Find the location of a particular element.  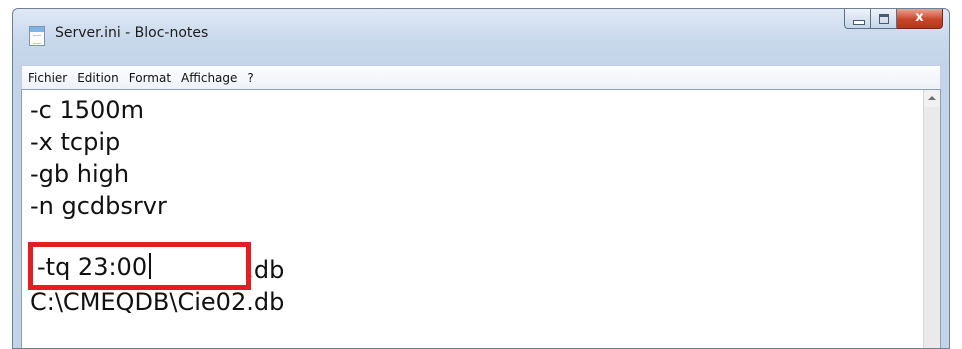

highlighted-line-text: -tq 23:00 is located at coordinates (92, 267).